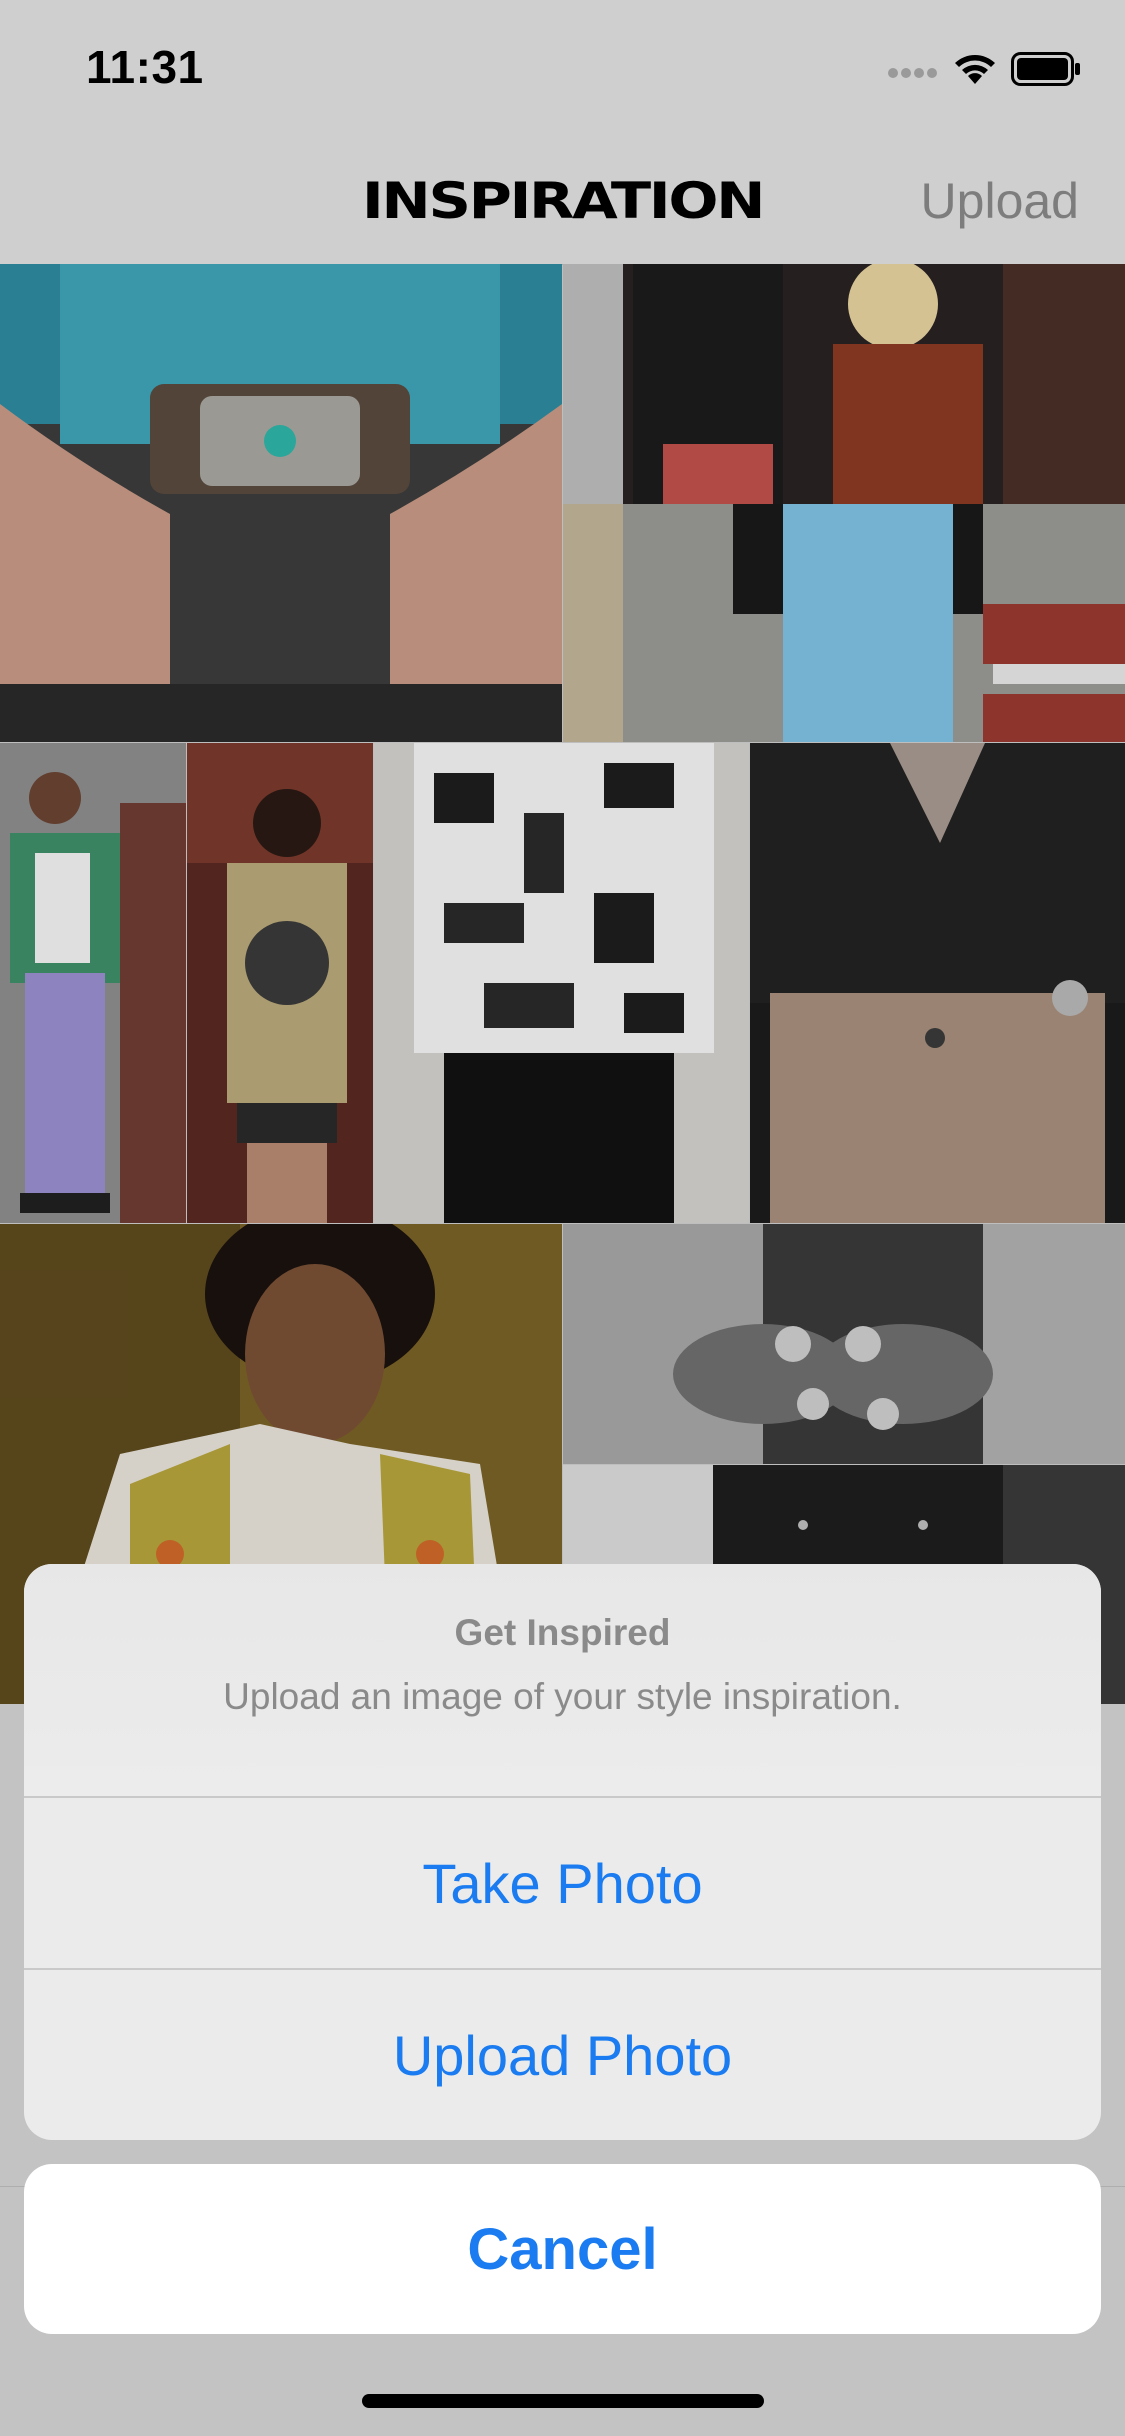 The width and height of the screenshot is (1125, 2436). I want to click on status-icons, so click(984, 69).